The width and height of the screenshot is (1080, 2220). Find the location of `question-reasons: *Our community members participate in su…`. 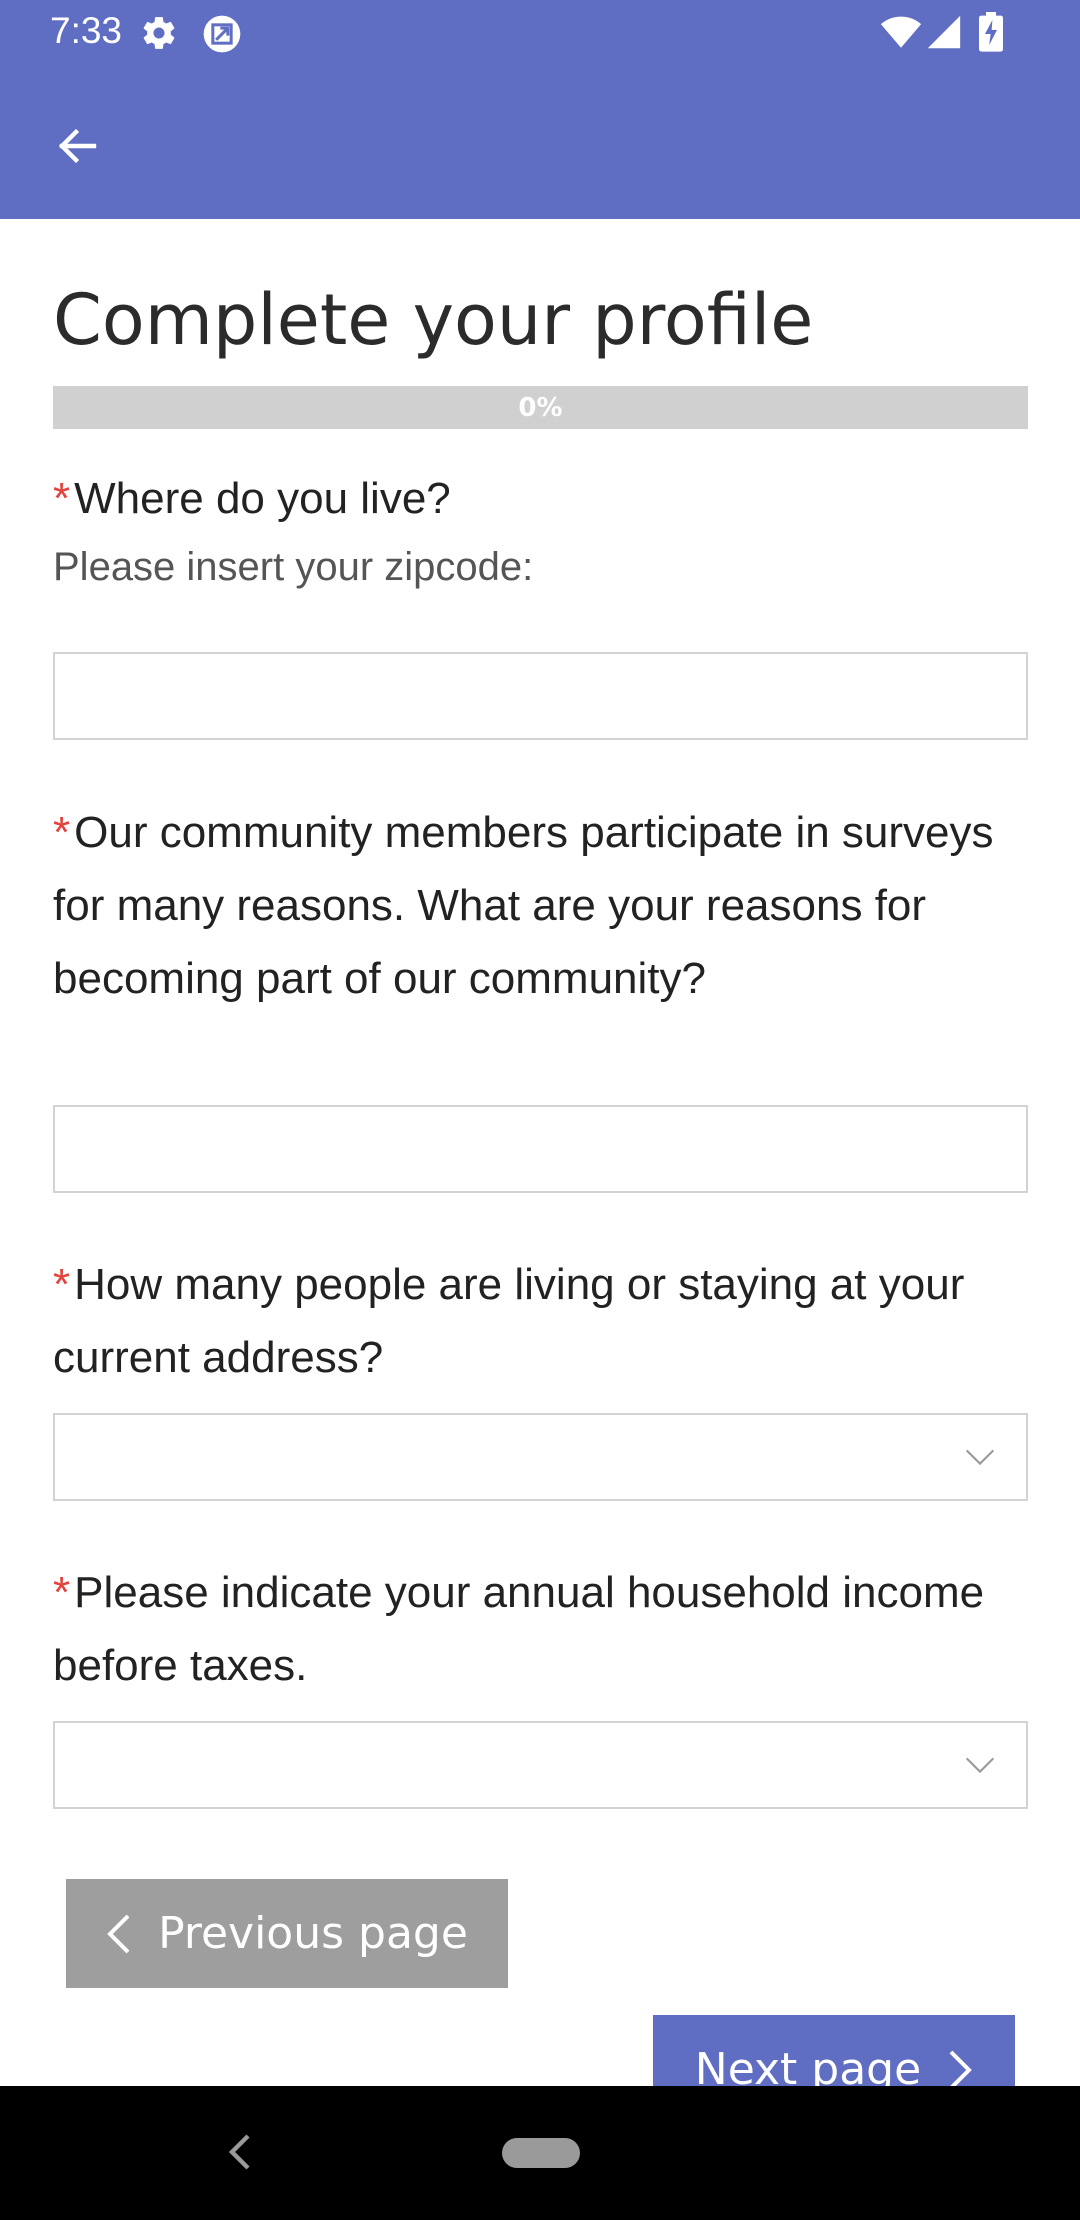

question-reasons: *Our community members participate in su… is located at coordinates (540, 905).